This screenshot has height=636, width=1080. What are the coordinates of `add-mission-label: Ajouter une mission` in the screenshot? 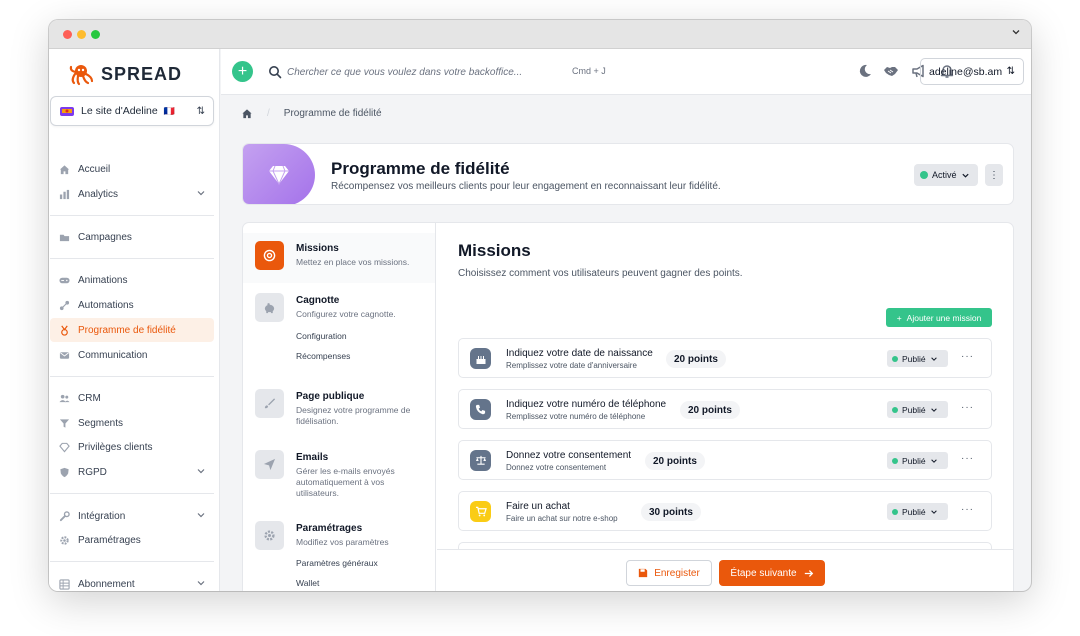 It's located at (944, 317).